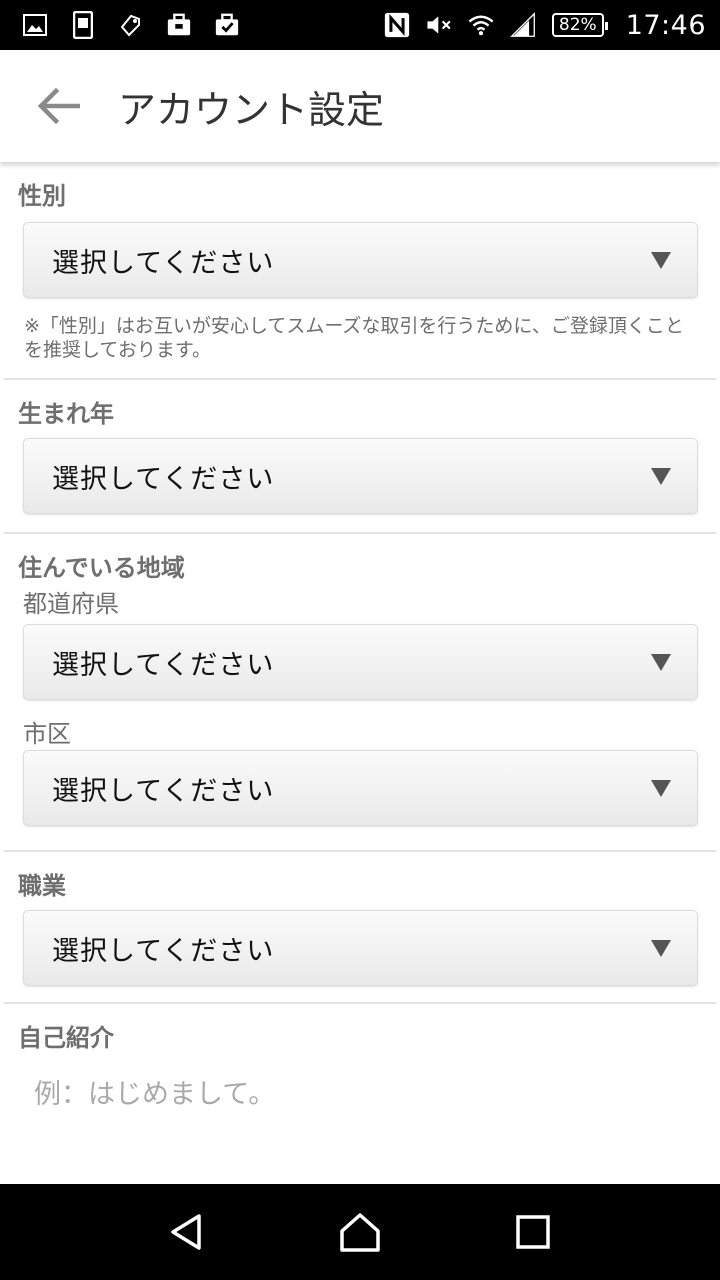 Image resolution: width=720 pixels, height=1280 pixels. Describe the element at coordinates (179, 25) in the screenshot. I see `briefcase-icon` at that location.